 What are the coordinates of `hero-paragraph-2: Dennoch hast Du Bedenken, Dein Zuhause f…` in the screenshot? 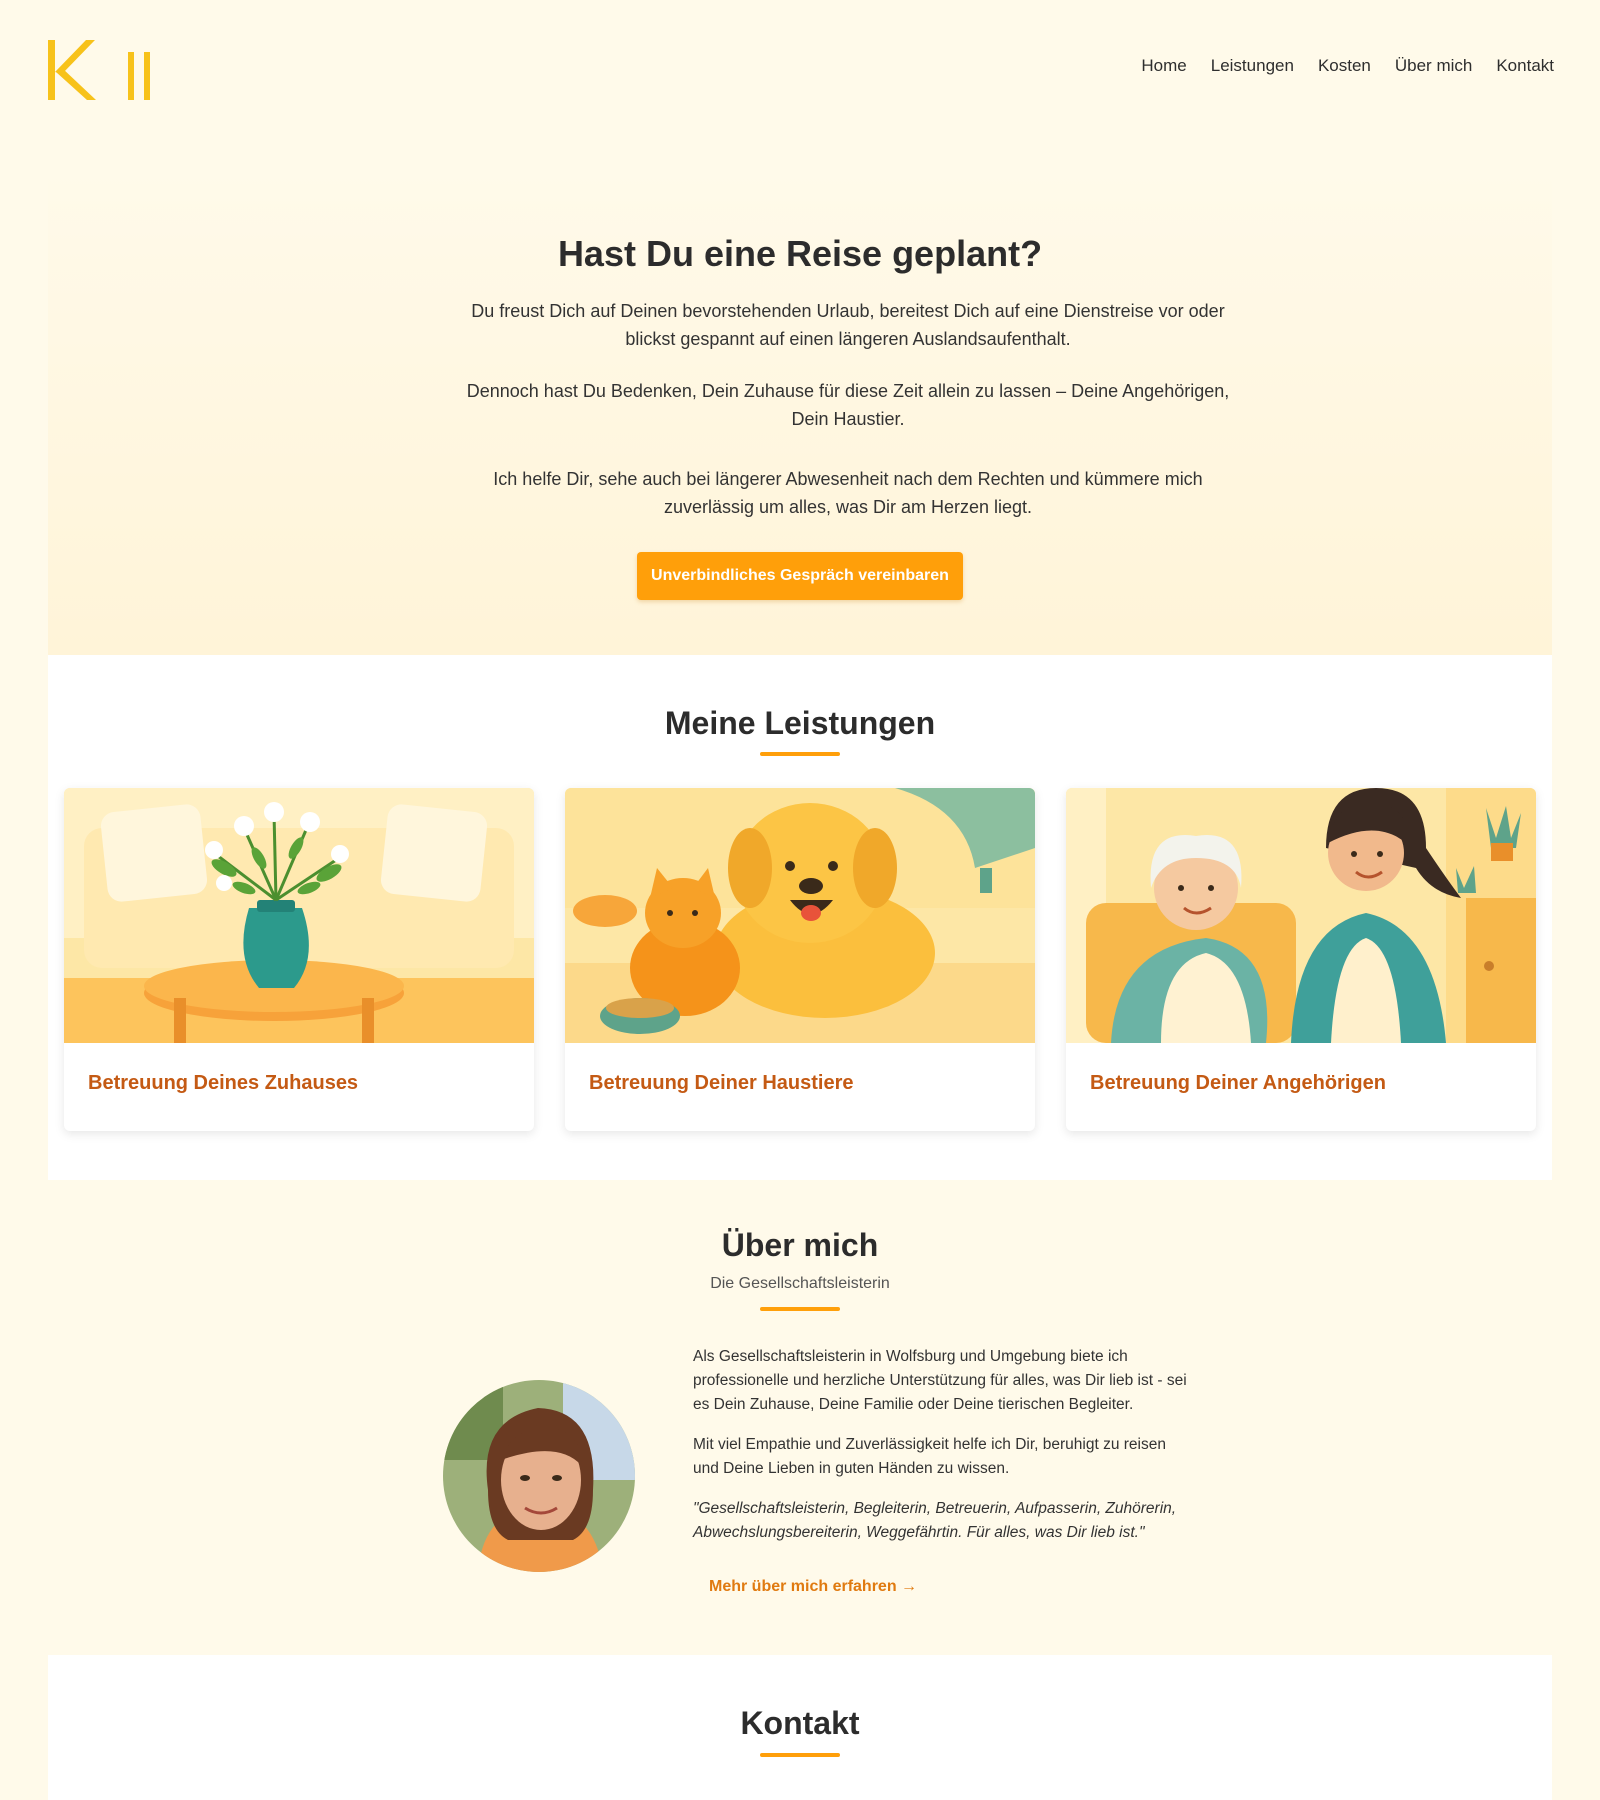 It's located at (848, 405).